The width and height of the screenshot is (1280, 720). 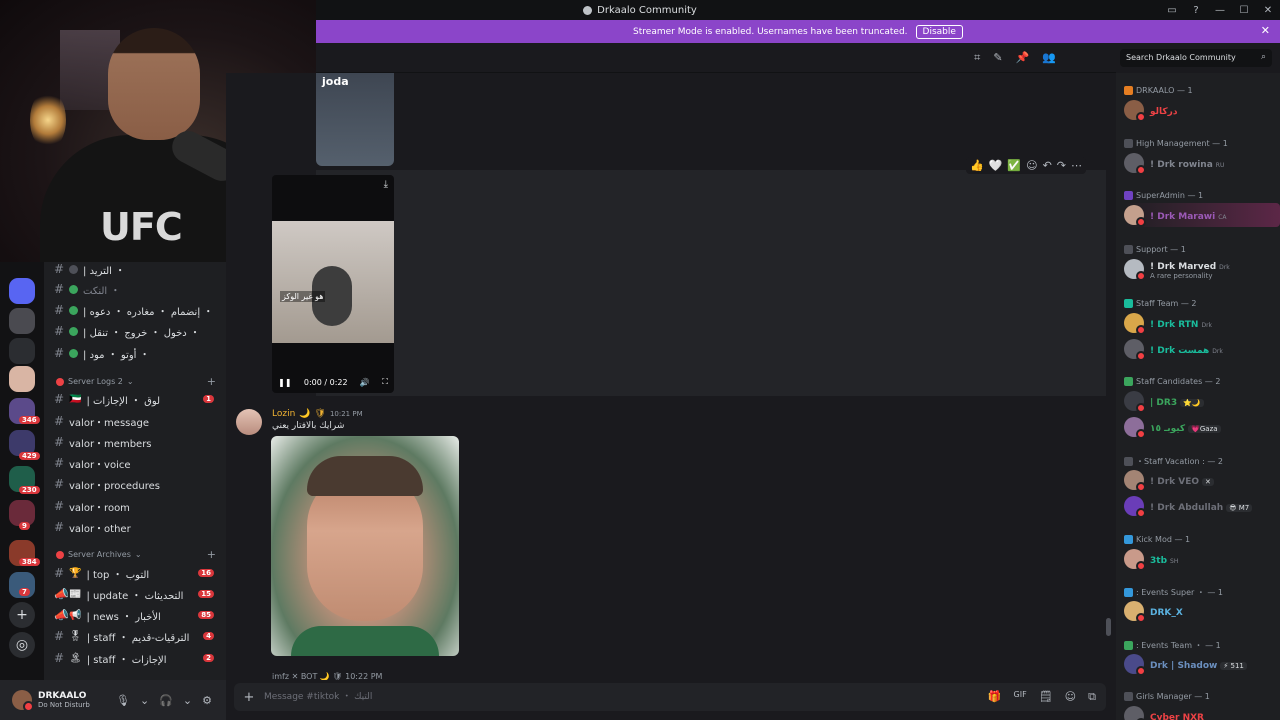 What do you see at coordinates (75, 594) in the screenshot?
I see `channel-emoji-icon: 📰` at bounding box center [75, 594].